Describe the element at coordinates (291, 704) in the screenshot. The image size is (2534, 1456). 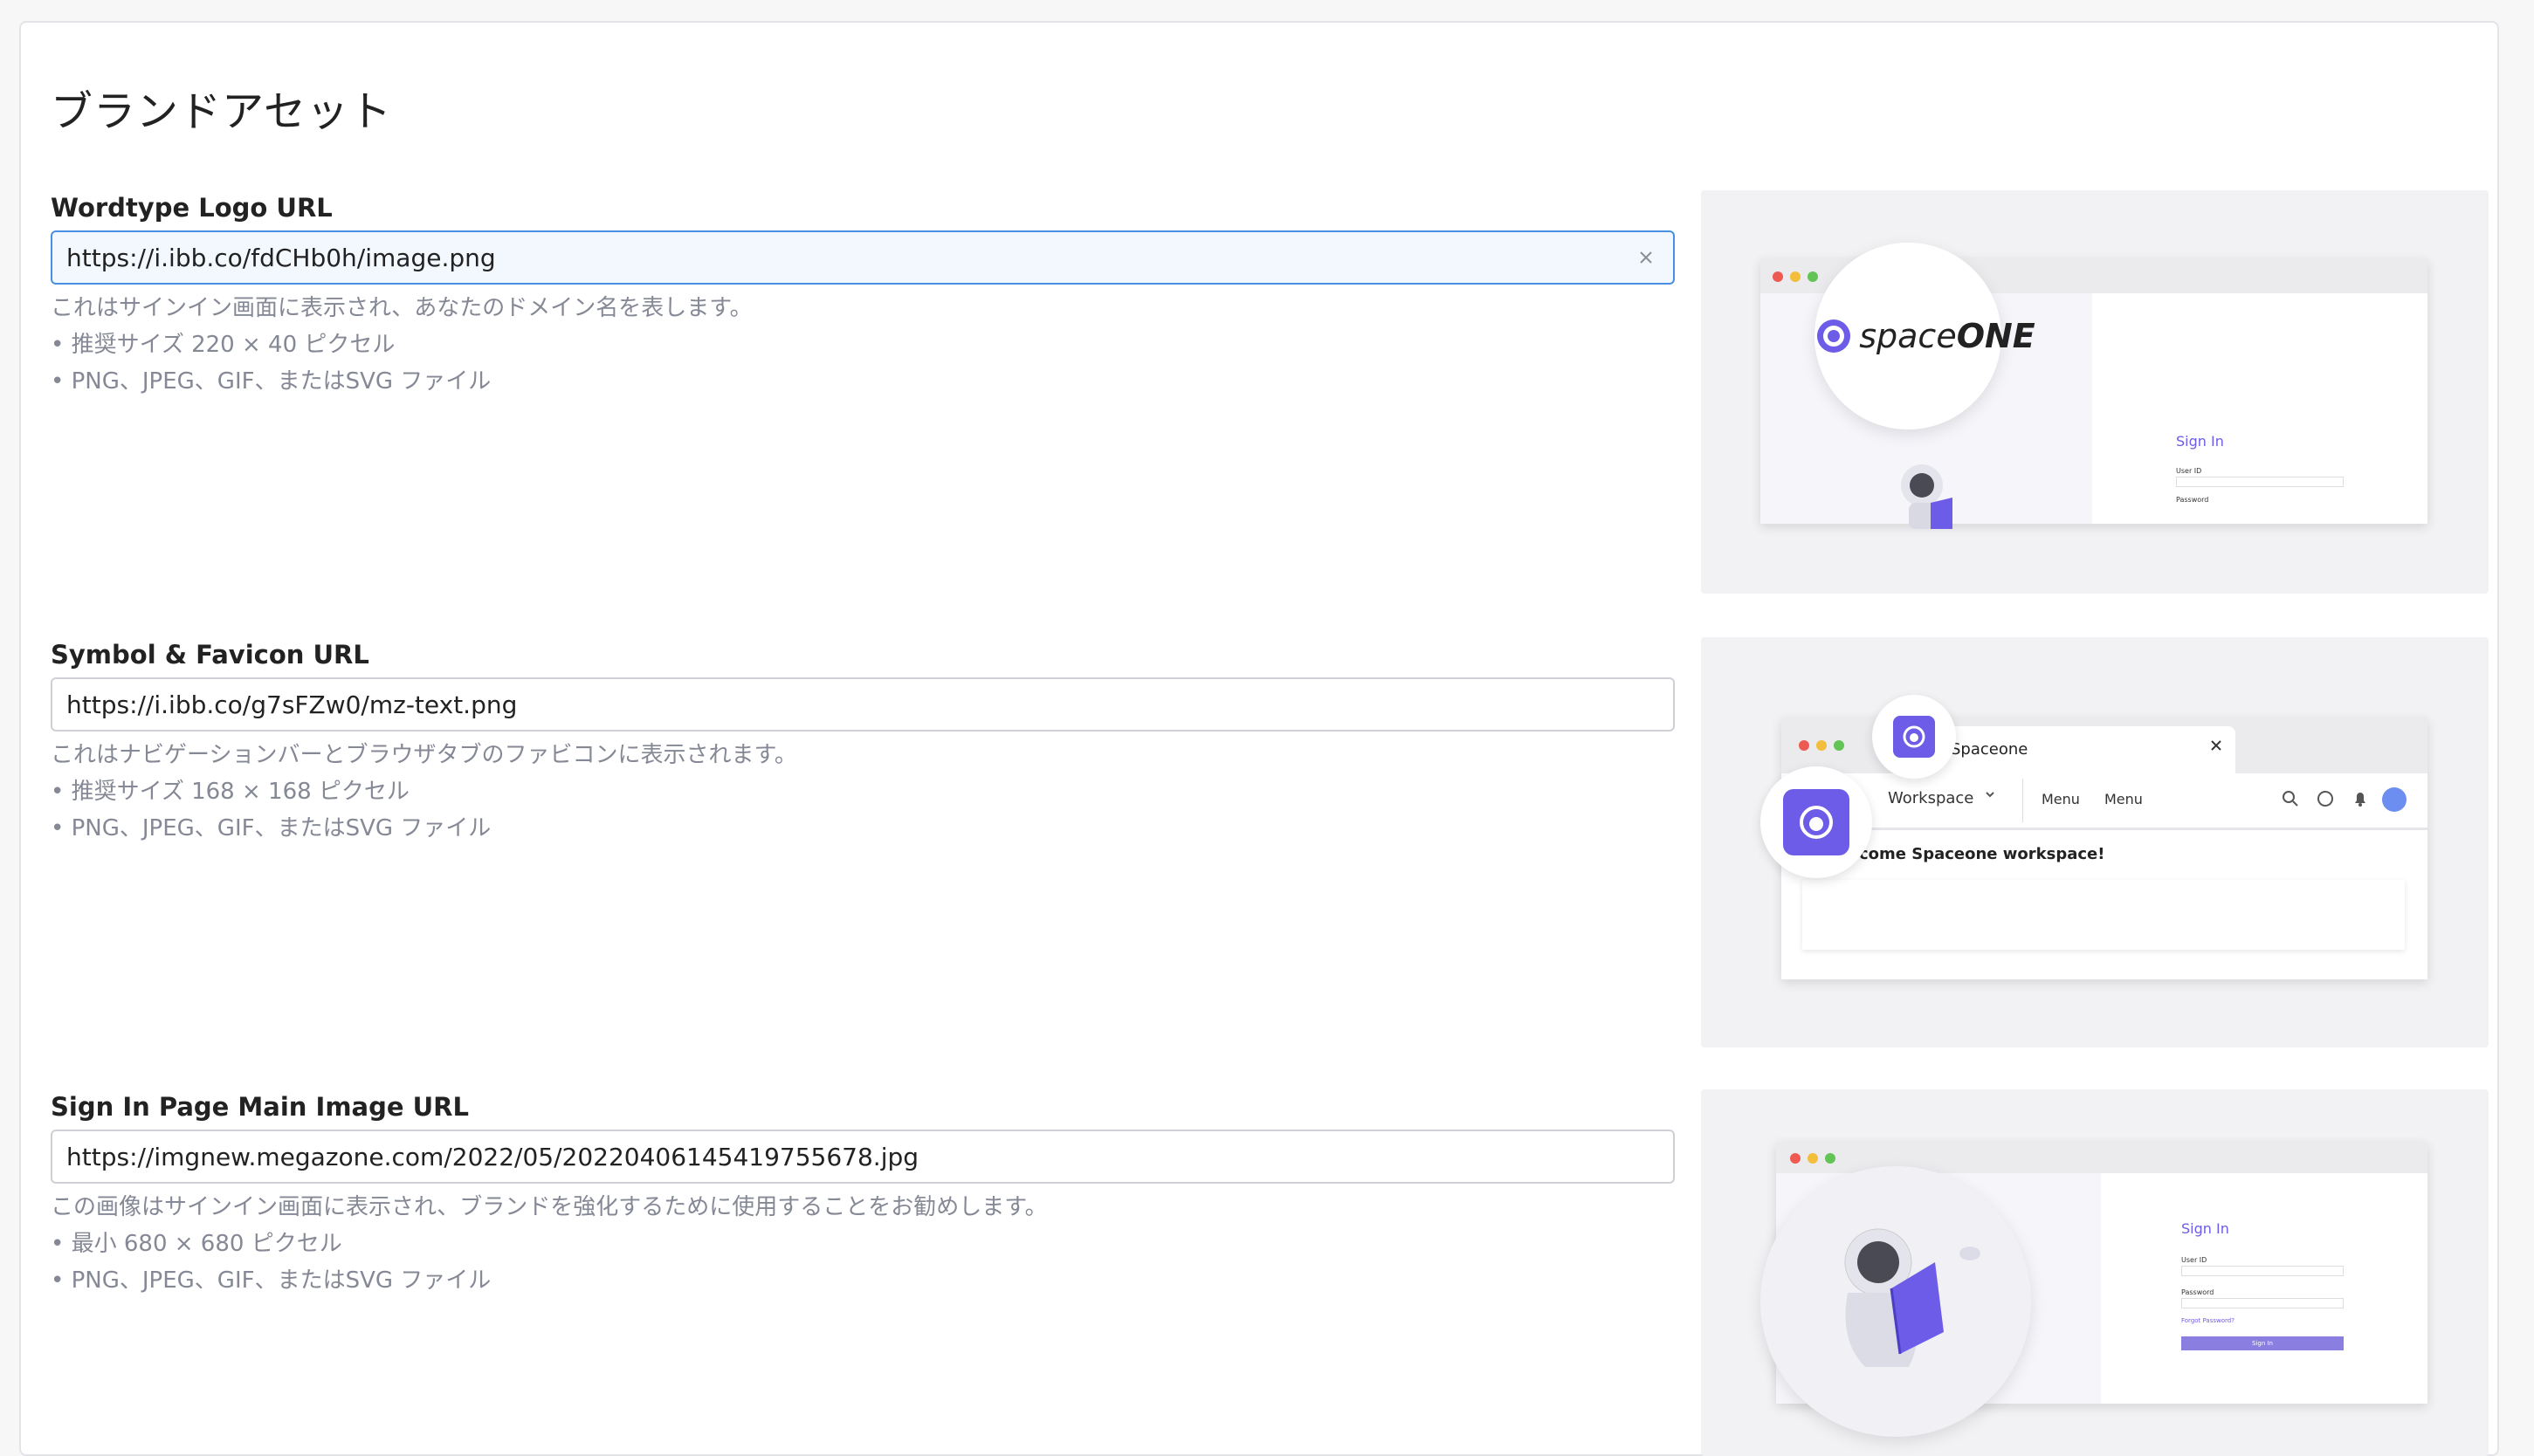
I see `input-value: https://i.ibb.co/g7sFZw0/mz-text.png` at that location.